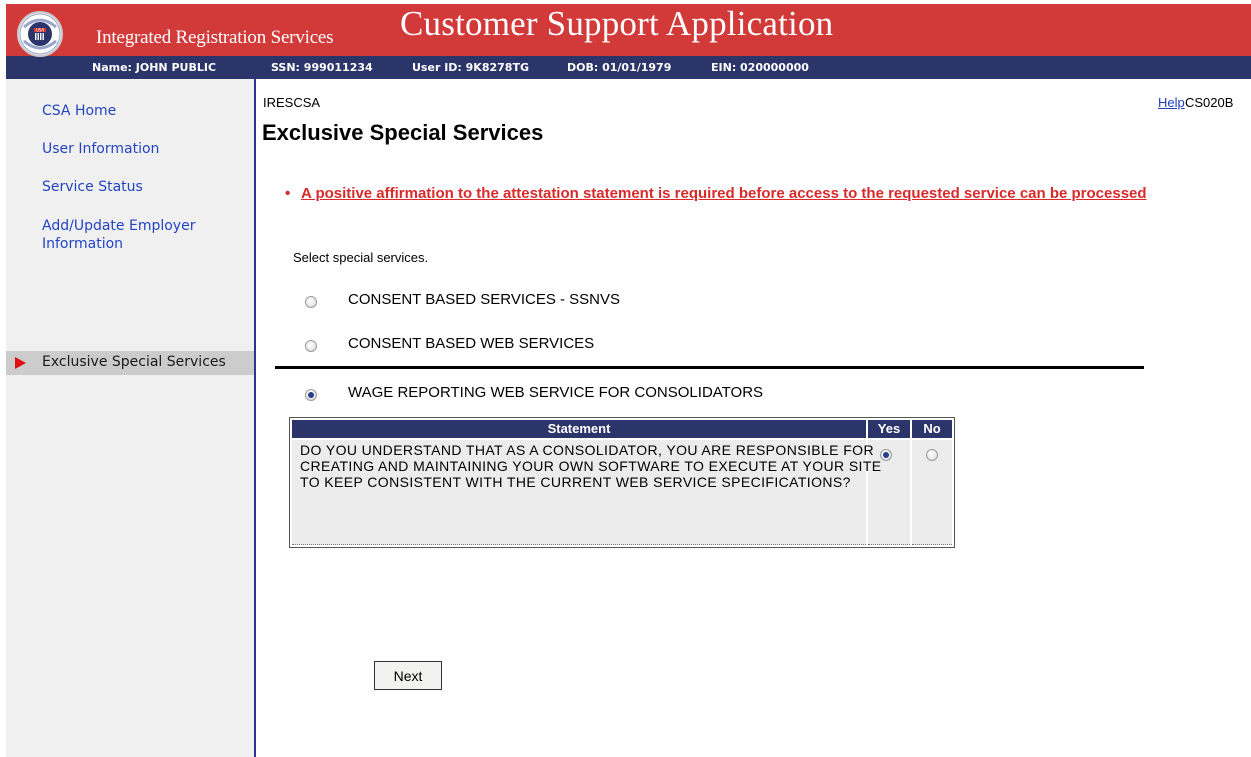 Image resolution: width=1251 pixels, height=757 pixels. Describe the element at coordinates (40, 29) in the screenshot. I see `svg-text: USA` at that location.